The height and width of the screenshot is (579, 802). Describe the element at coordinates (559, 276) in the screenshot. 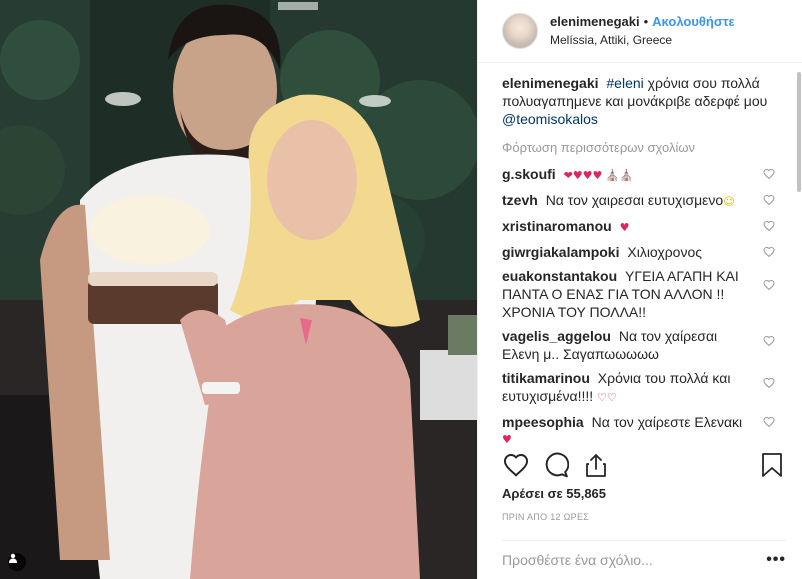

I see `comment-username: euakonstantakou` at that location.